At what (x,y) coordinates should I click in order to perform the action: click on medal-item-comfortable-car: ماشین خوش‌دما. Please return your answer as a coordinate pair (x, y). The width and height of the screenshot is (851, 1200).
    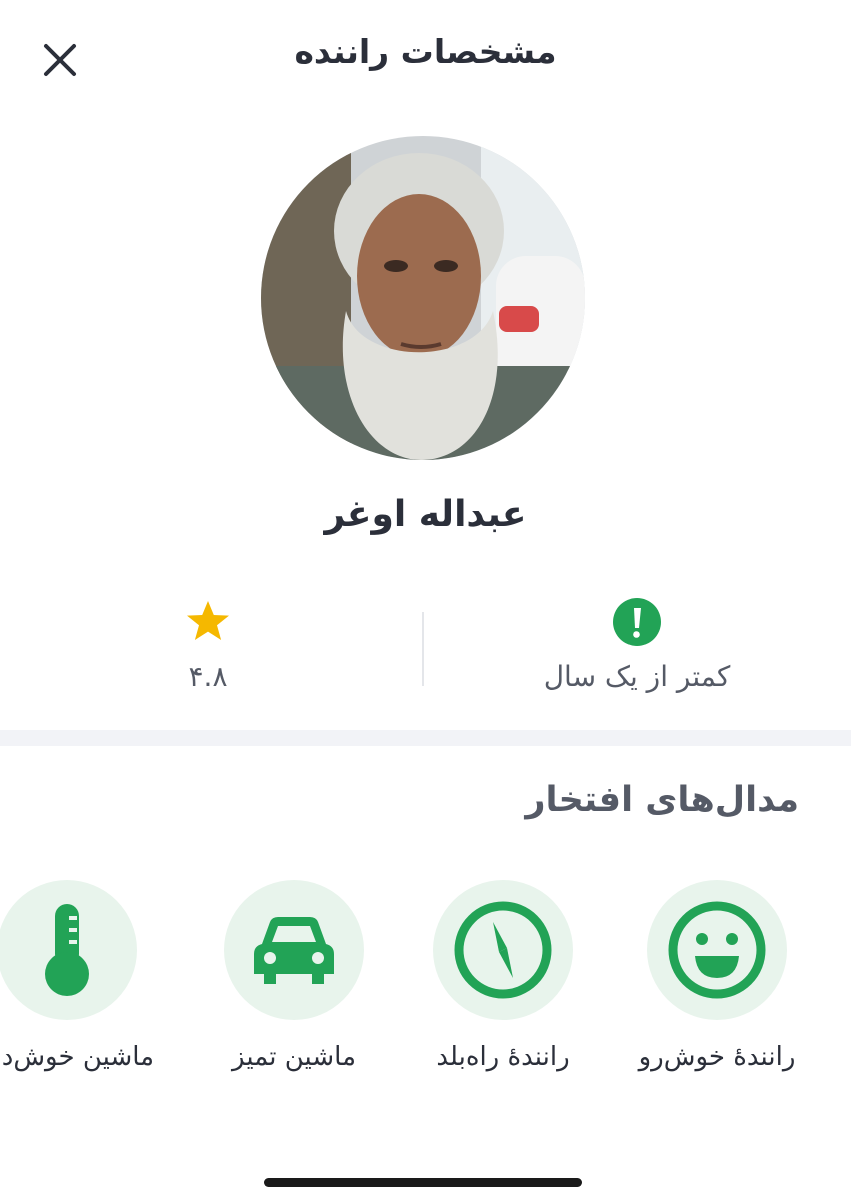
    Looking at the image, I should click on (88, 980).